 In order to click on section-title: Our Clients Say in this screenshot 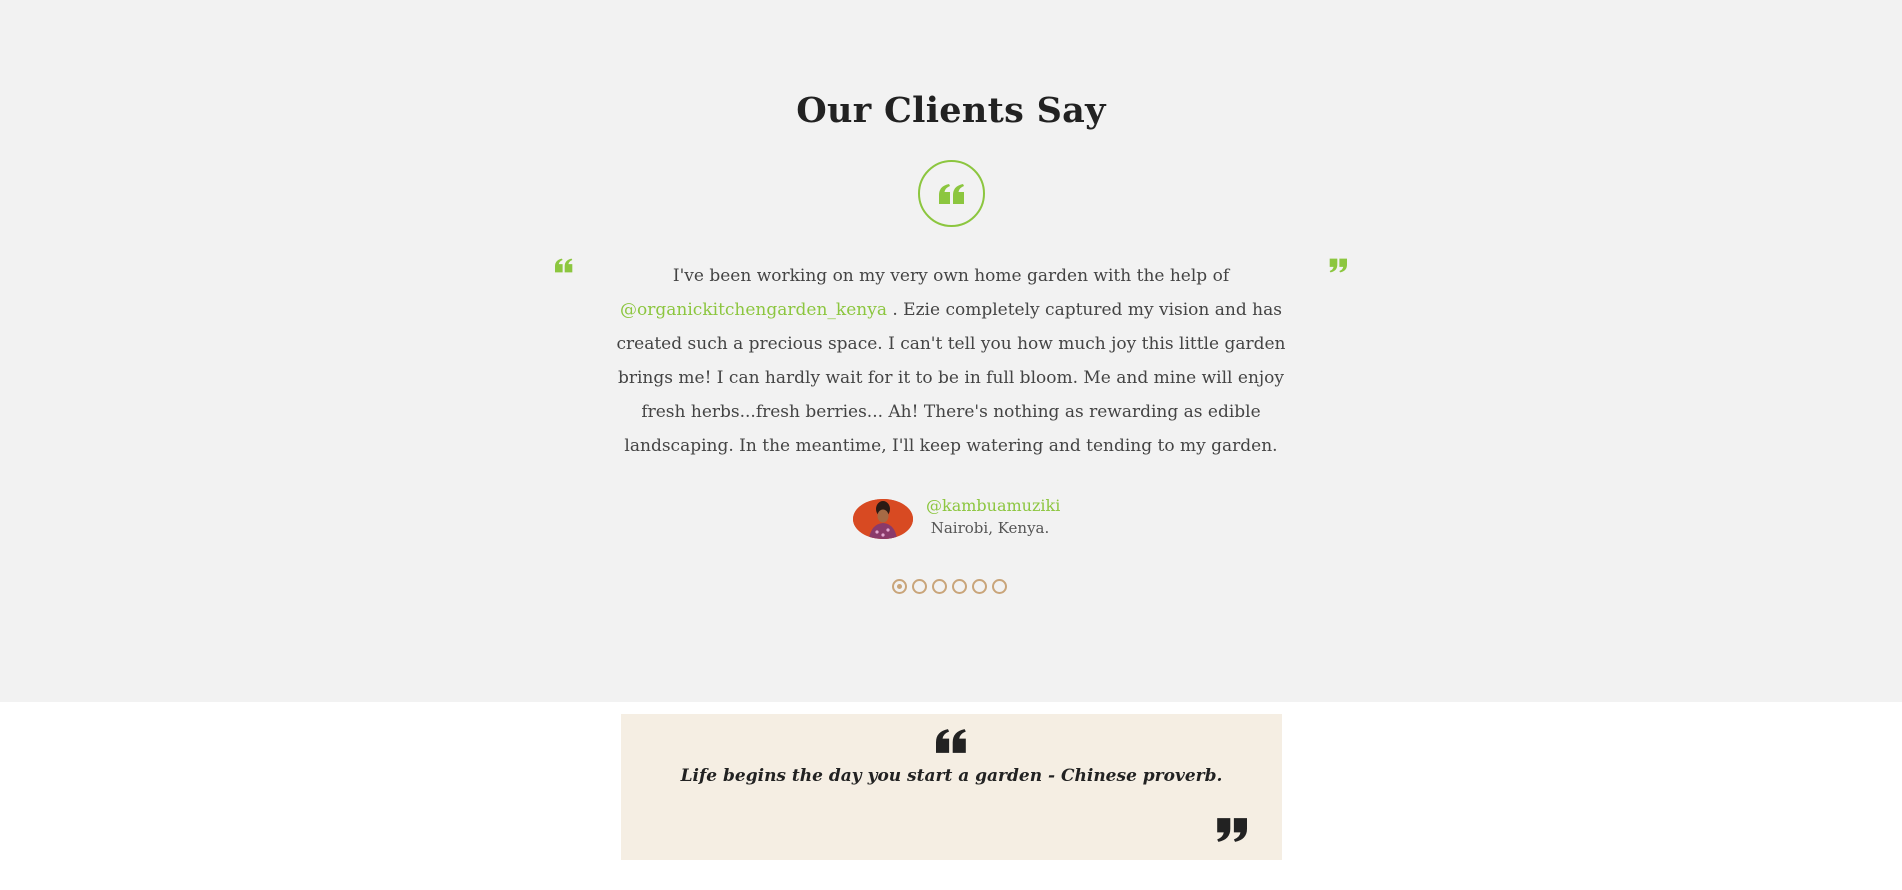, I will do `click(951, 110)`.